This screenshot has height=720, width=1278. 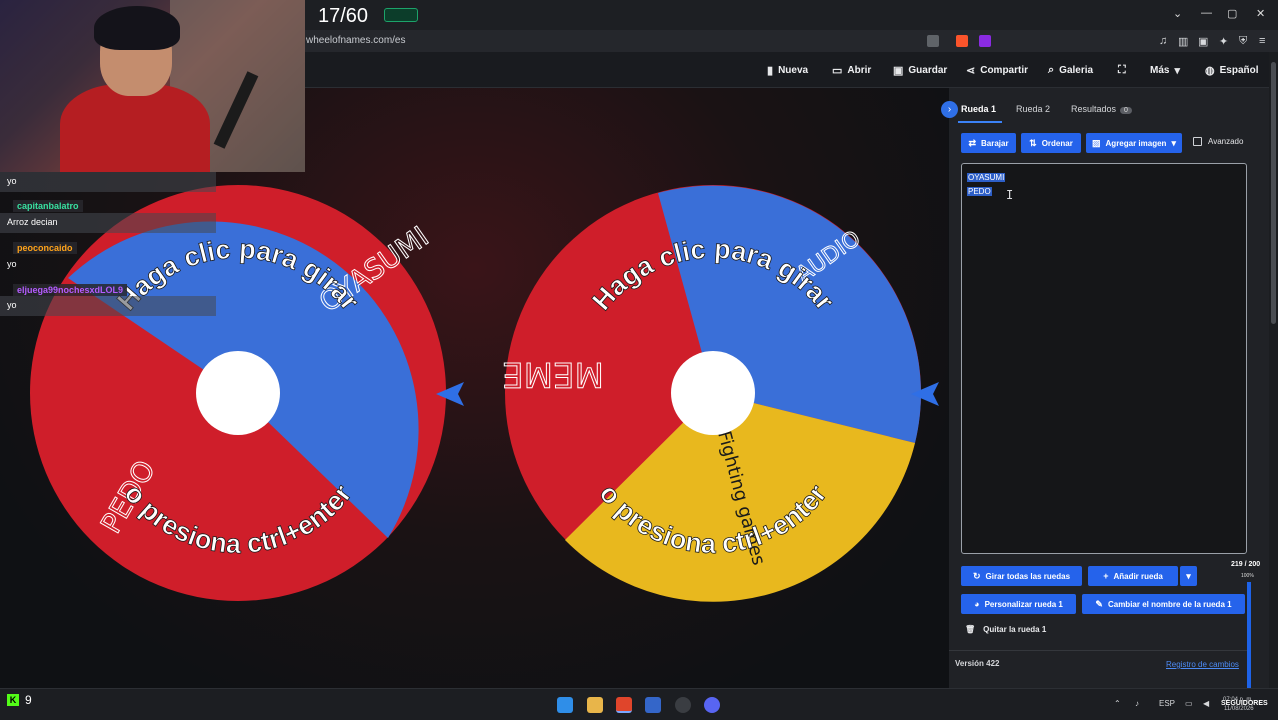 What do you see at coordinates (787, 70) in the screenshot?
I see `menu-new: ▮ Nueva` at bounding box center [787, 70].